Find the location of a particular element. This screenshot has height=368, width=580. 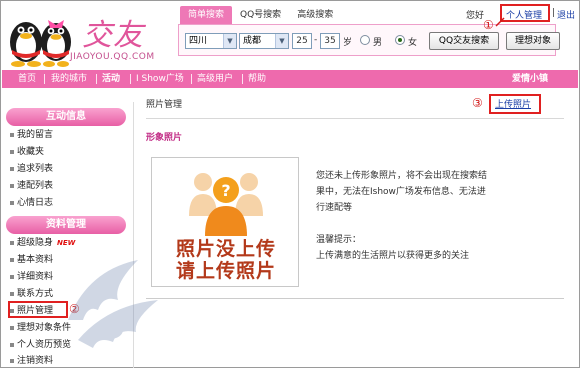

age-dash: - is located at coordinates (316, 40).